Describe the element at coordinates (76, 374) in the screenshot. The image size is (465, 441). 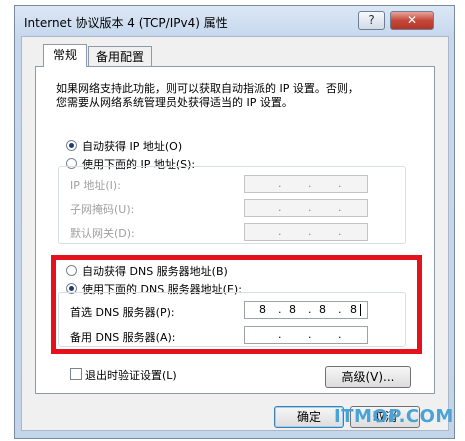
I see `validate-on-exit-checkbox` at that location.